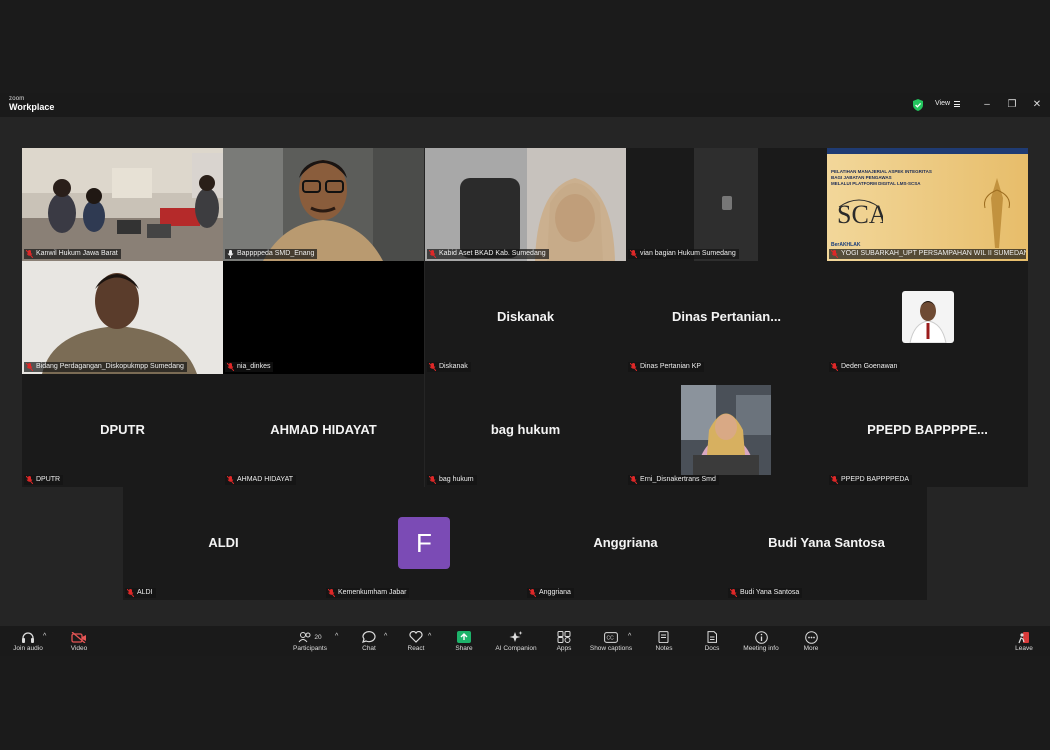 Image resolution: width=1050 pixels, height=750 pixels. Describe the element at coordinates (424, 543) in the screenshot. I see `video-tile: F Kemenkumham Jabar` at that location.